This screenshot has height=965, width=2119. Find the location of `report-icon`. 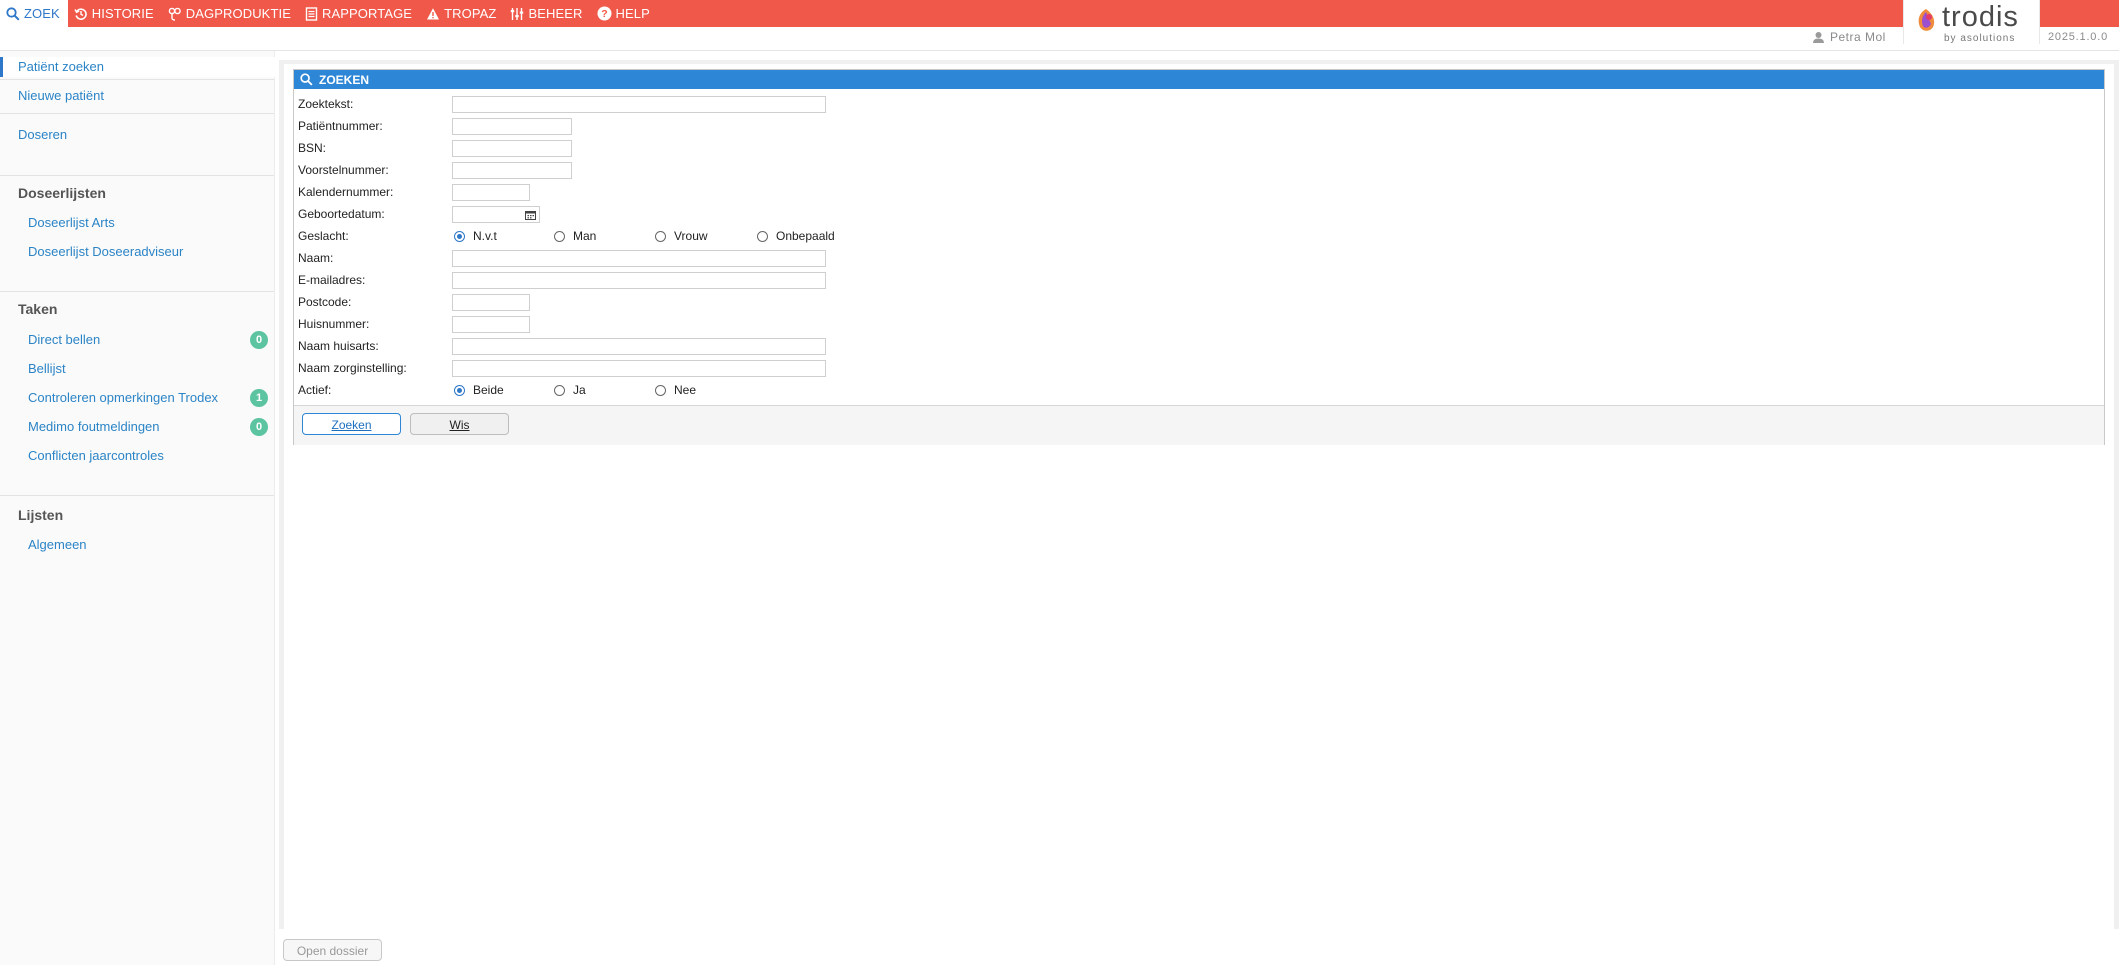

report-icon is located at coordinates (311, 13).